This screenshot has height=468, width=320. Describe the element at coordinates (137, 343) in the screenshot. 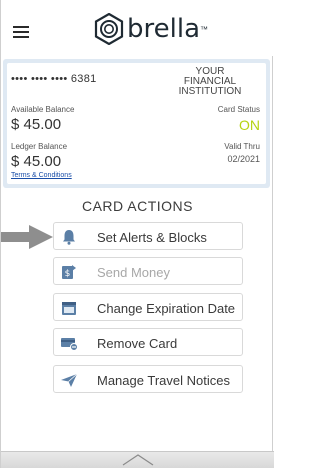

I see `action-label: Remove Card` at that location.